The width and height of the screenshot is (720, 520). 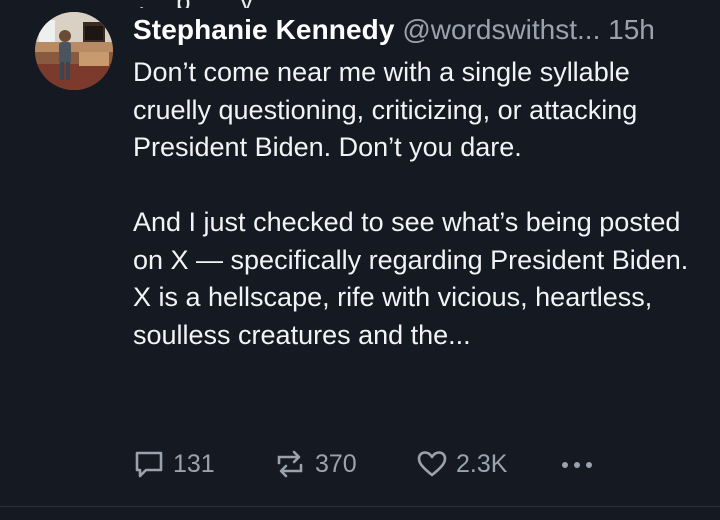 I want to click on reply-button: 131, so click(x=174, y=464).